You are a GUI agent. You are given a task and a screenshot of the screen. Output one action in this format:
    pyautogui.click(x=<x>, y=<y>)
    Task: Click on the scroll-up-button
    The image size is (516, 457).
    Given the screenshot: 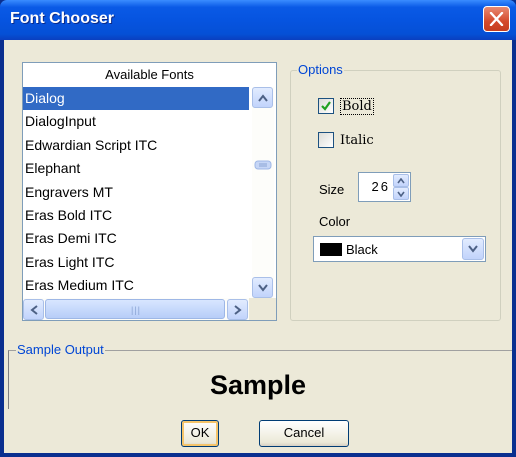 What is the action you would take?
    pyautogui.click(x=262, y=97)
    